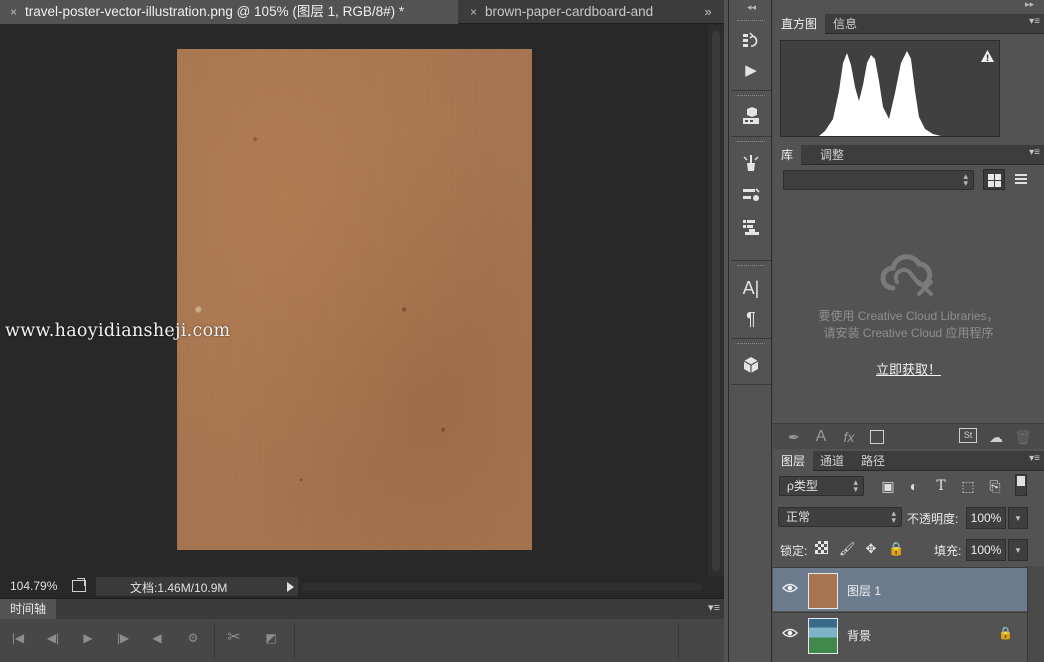 This screenshot has width=1044, height=662. Describe the element at coordinates (871, 549) in the screenshot. I see `lock-position-icon: ✥` at that location.